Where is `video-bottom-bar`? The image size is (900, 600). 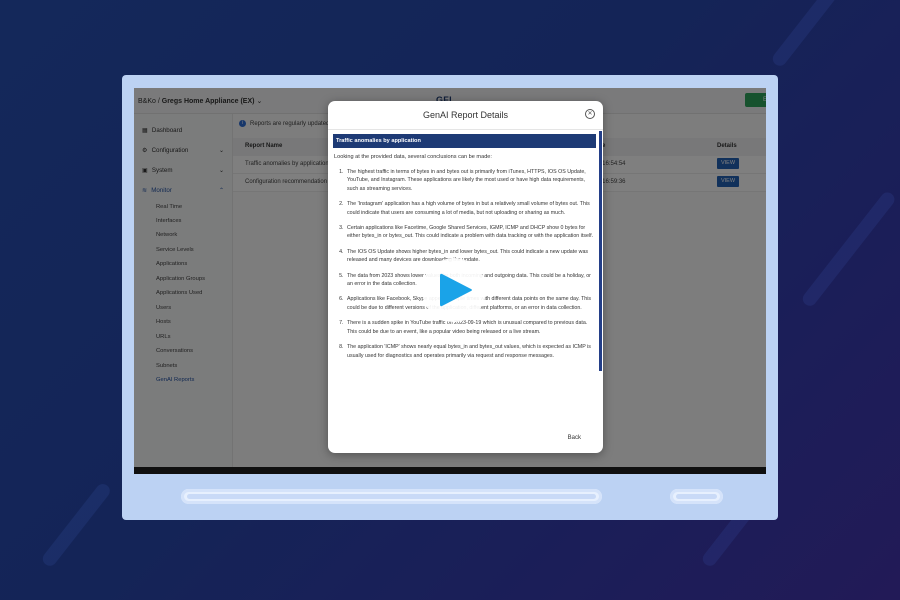
video-bottom-bar is located at coordinates (450, 470).